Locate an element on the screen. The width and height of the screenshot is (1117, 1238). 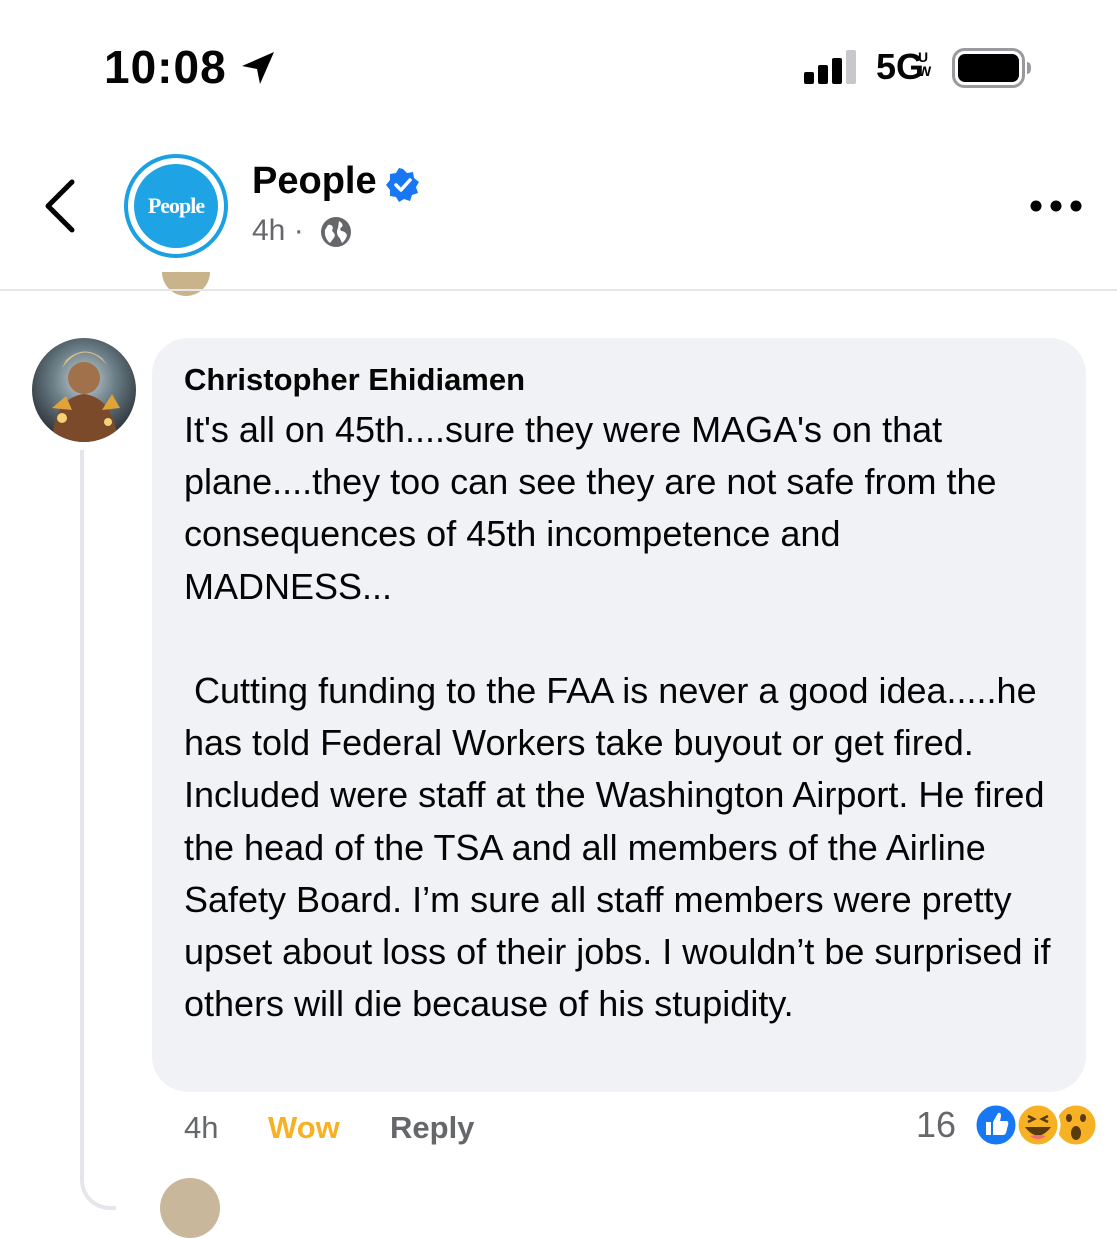
comment-time: 4h is located at coordinates (201, 1127).